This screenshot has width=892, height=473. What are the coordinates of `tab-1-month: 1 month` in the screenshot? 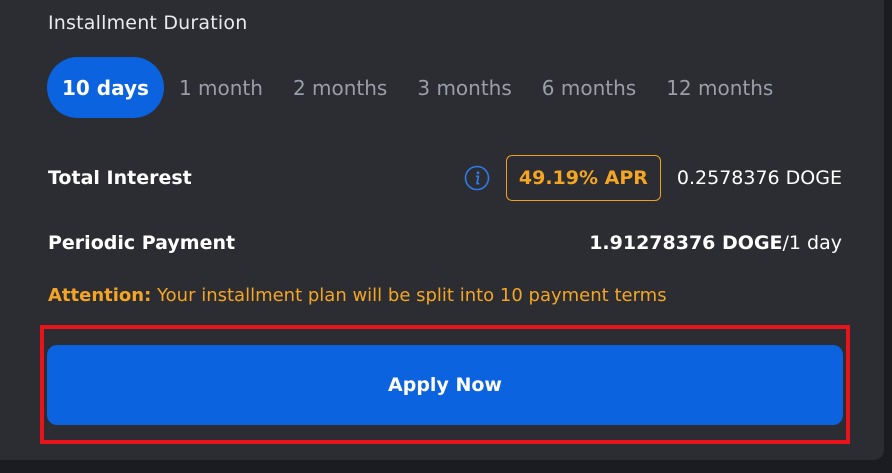 It's located at (221, 87).